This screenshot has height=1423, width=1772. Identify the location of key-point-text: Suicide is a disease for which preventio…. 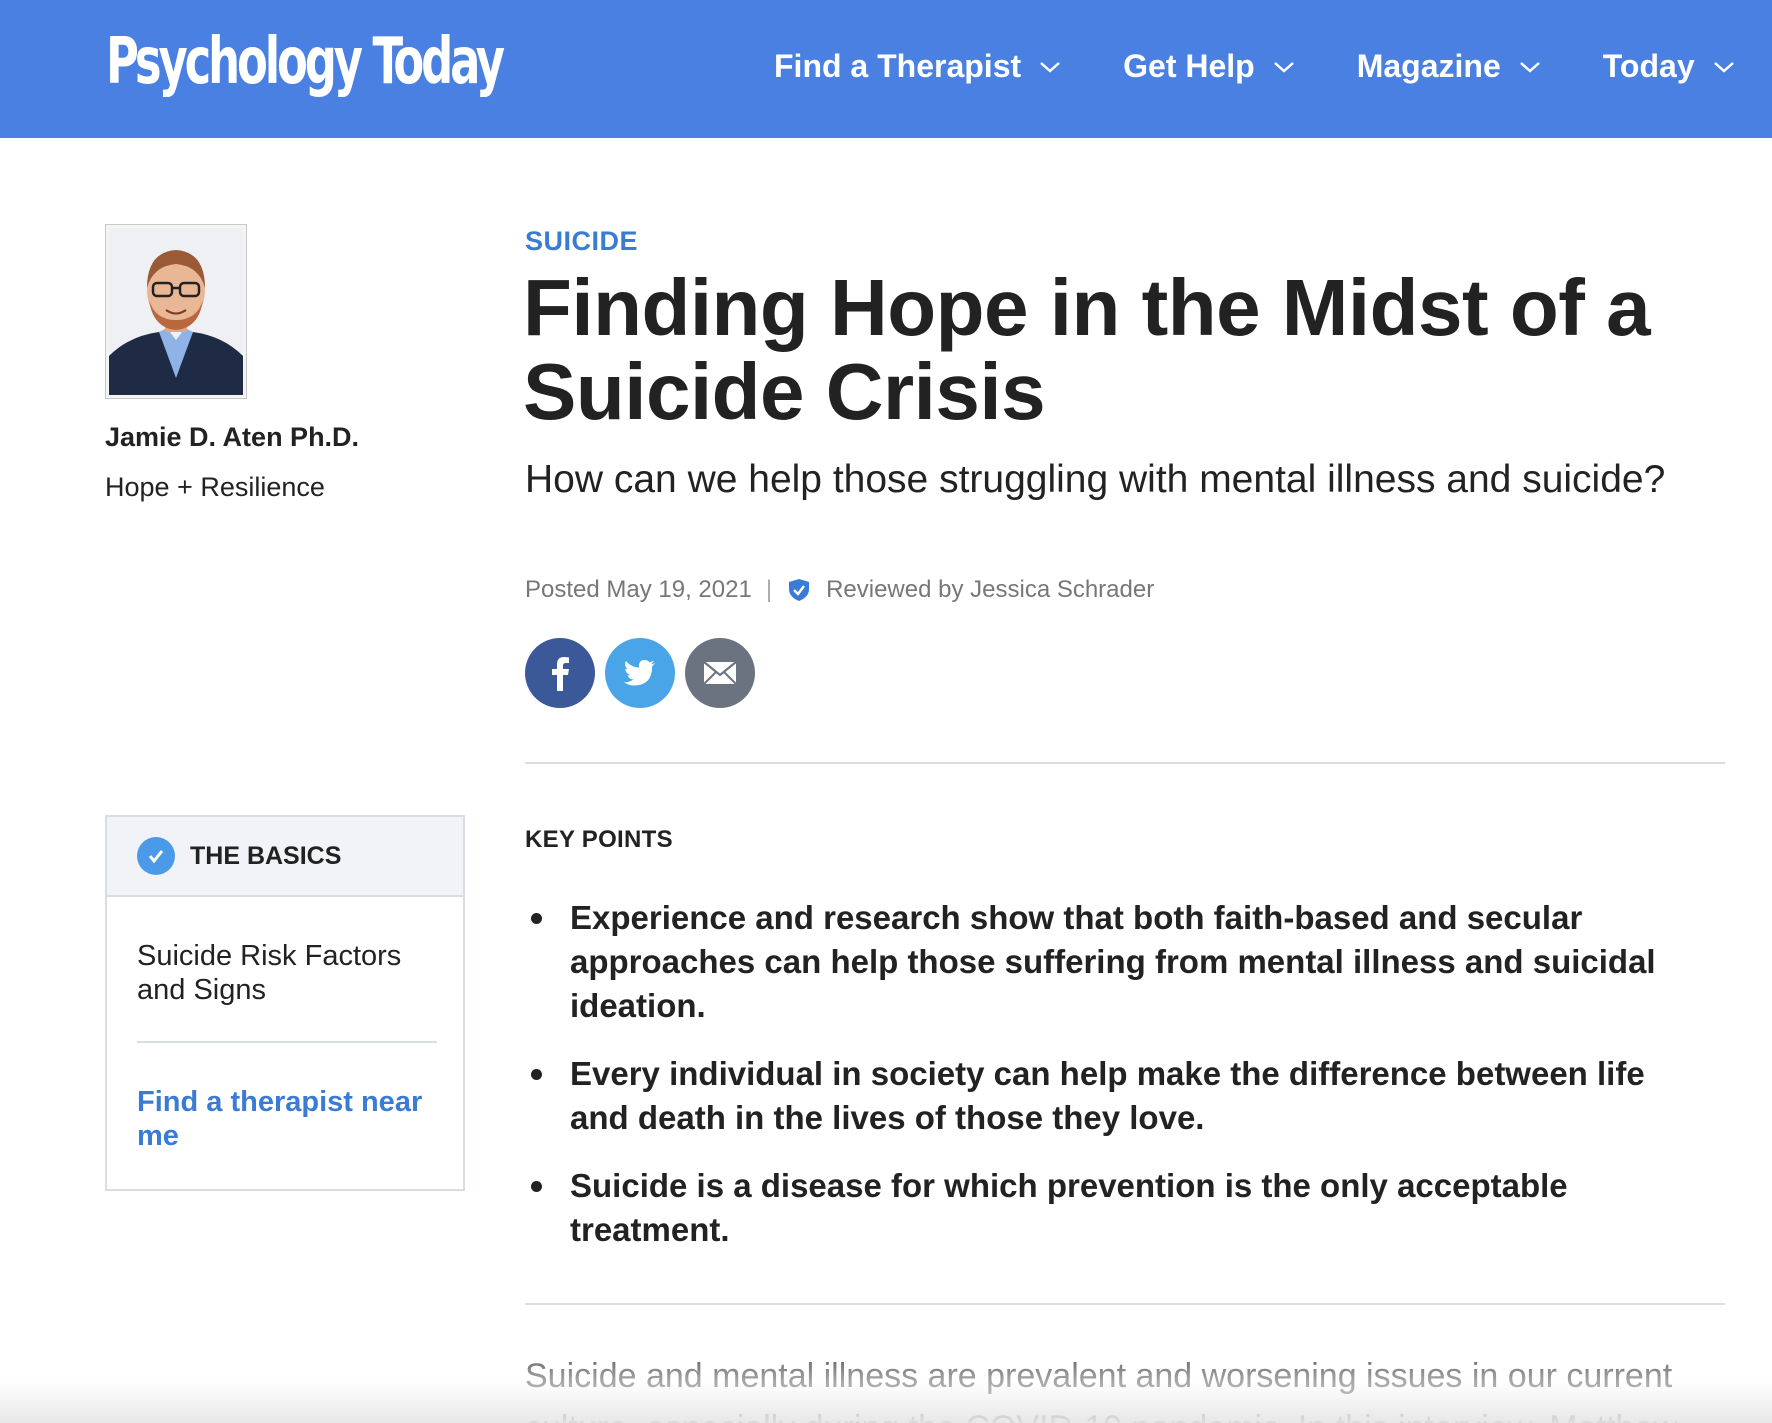
(1069, 1207).